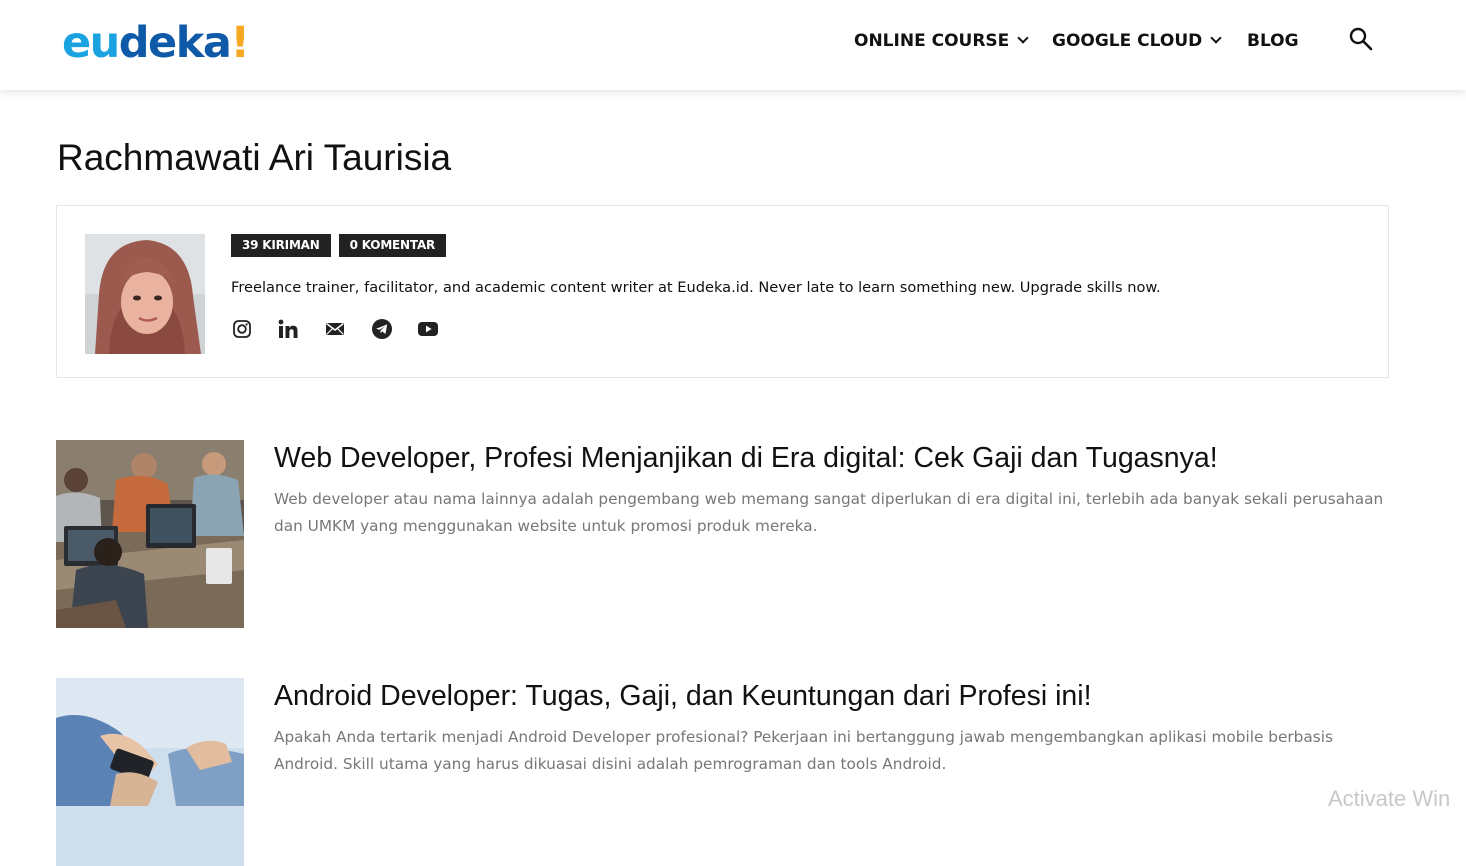  Describe the element at coordinates (1127, 41) in the screenshot. I see `nav-google-cloud-label: GOOGLE CLOUD` at that location.